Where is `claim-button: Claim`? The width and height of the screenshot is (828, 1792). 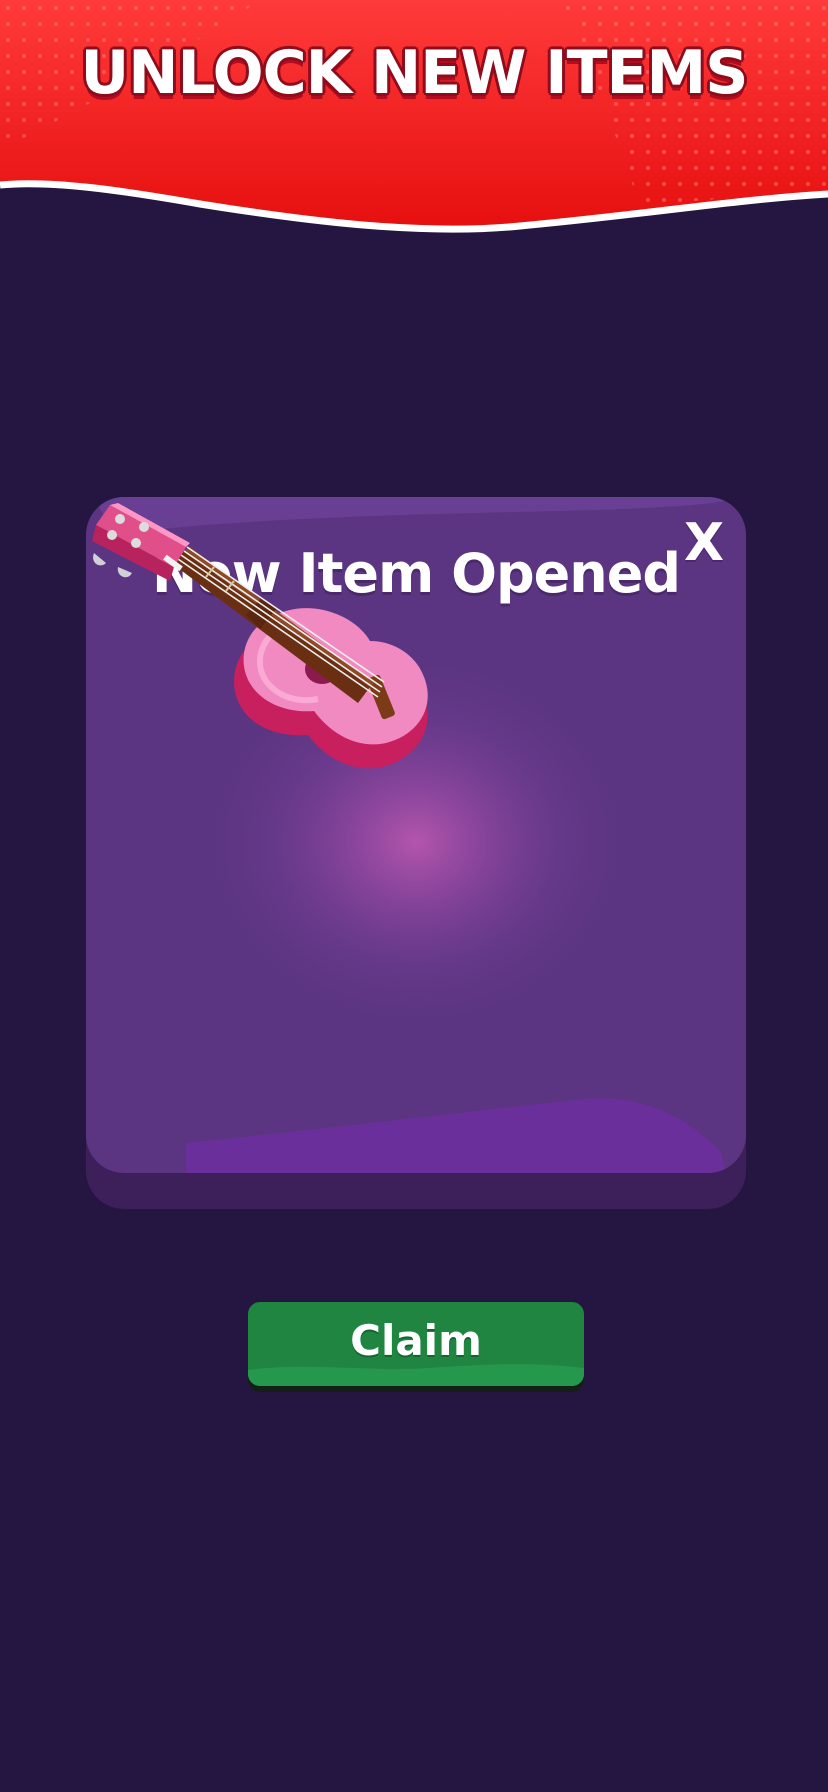 claim-button: Claim is located at coordinates (416, 1347).